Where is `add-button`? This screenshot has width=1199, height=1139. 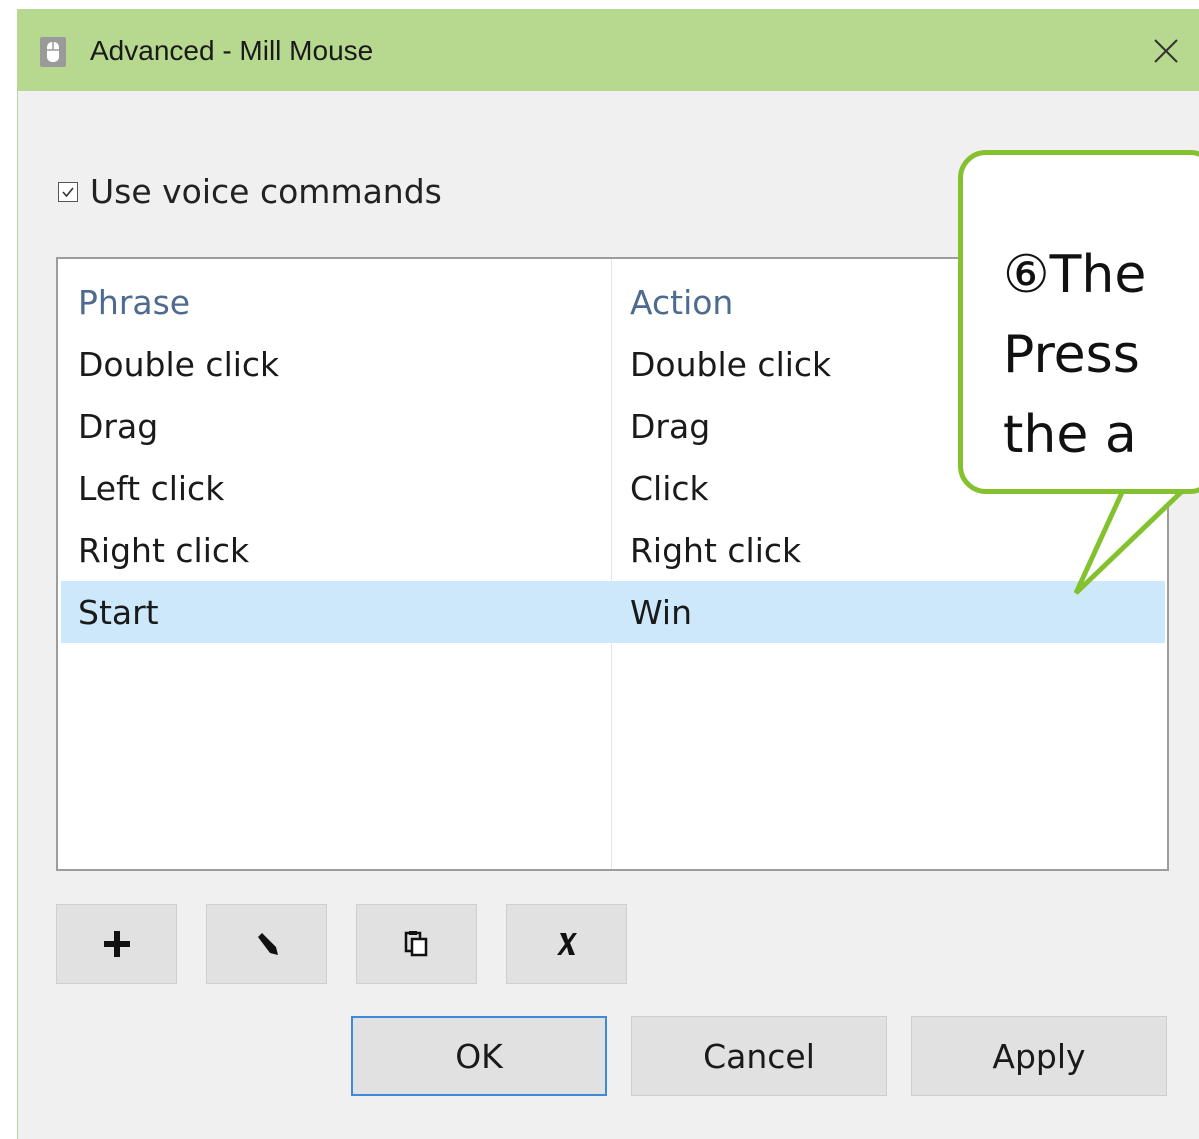 add-button is located at coordinates (116, 944).